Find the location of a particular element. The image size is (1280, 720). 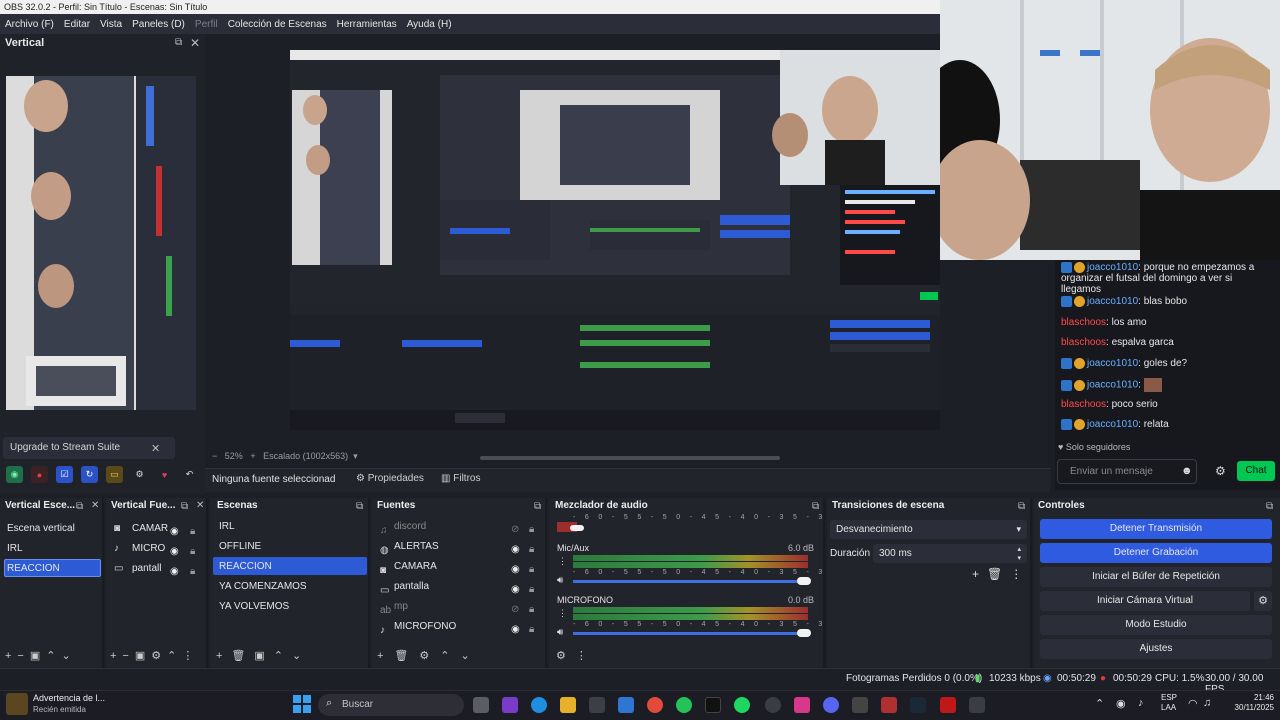

task-view-icon is located at coordinates (481, 705).